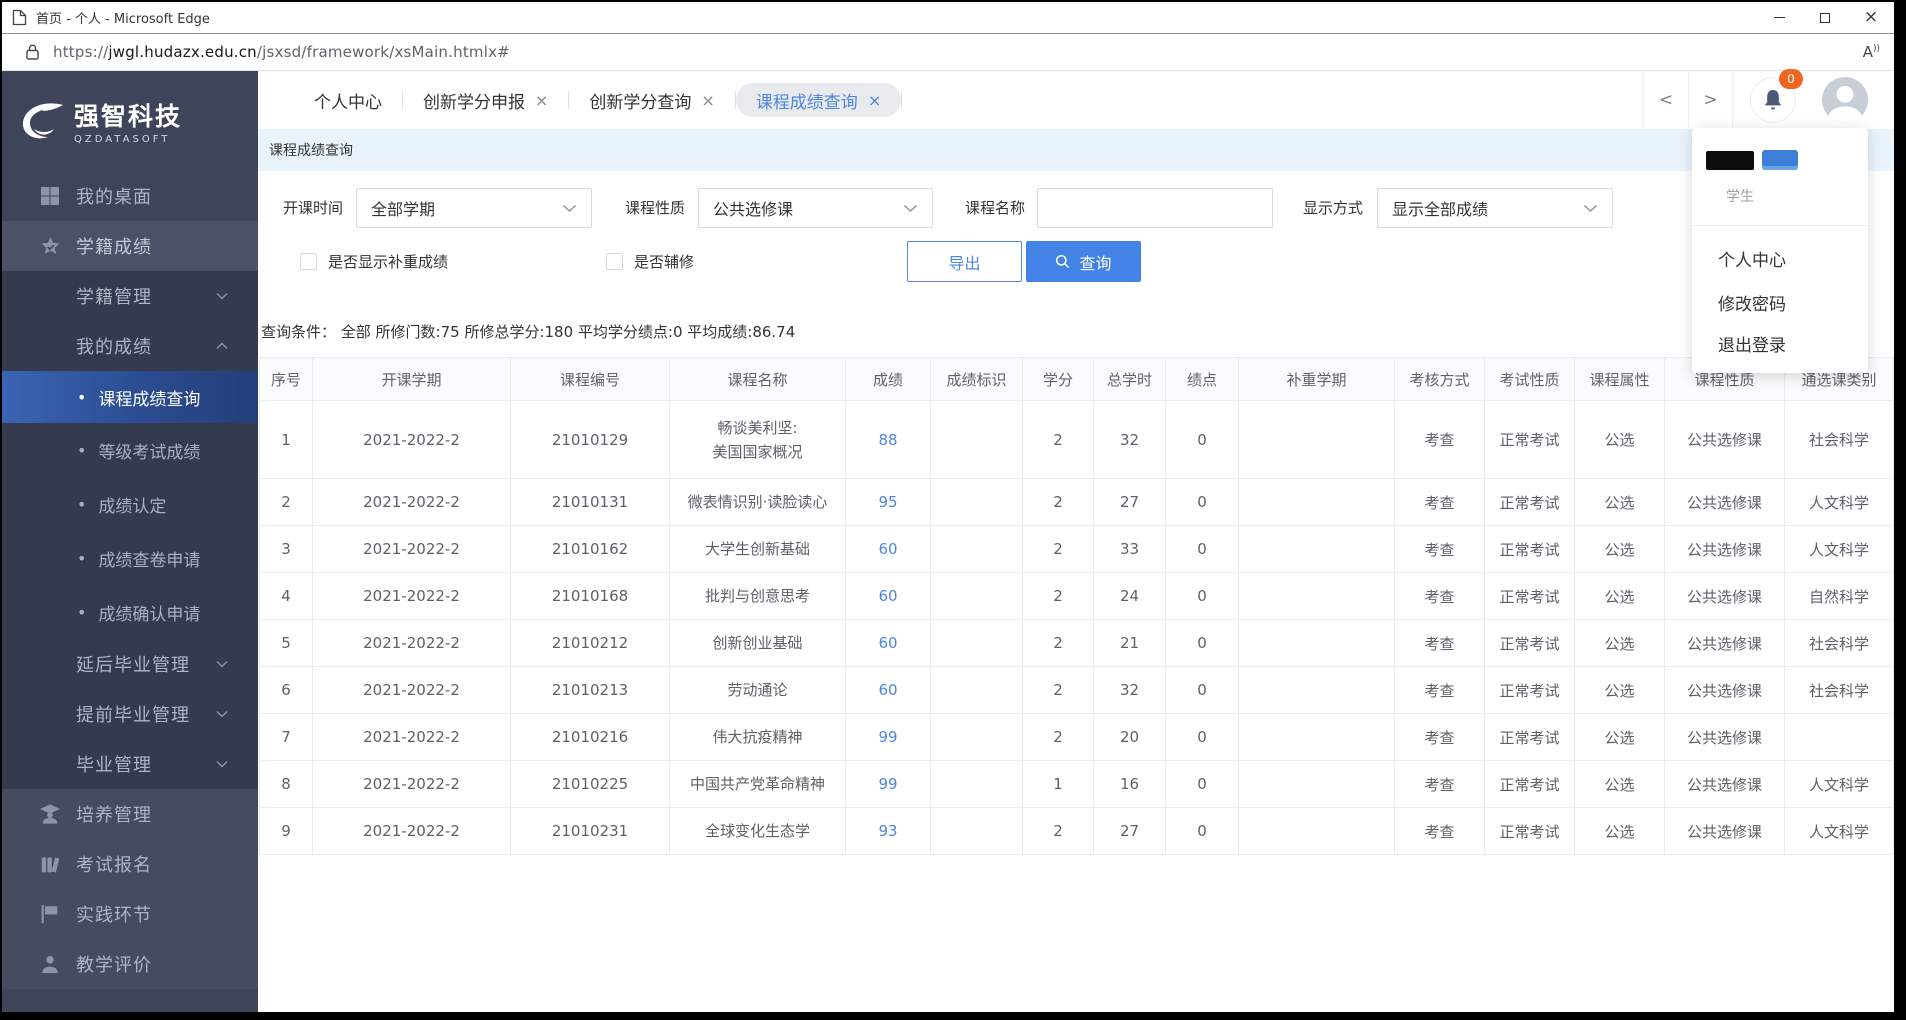 Image resolution: width=1906 pixels, height=1020 pixels. What do you see at coordinates (1752, 302) in the screenshot?
I see `user-menu-item: 修改密码` at bounding box center [1752, 302].